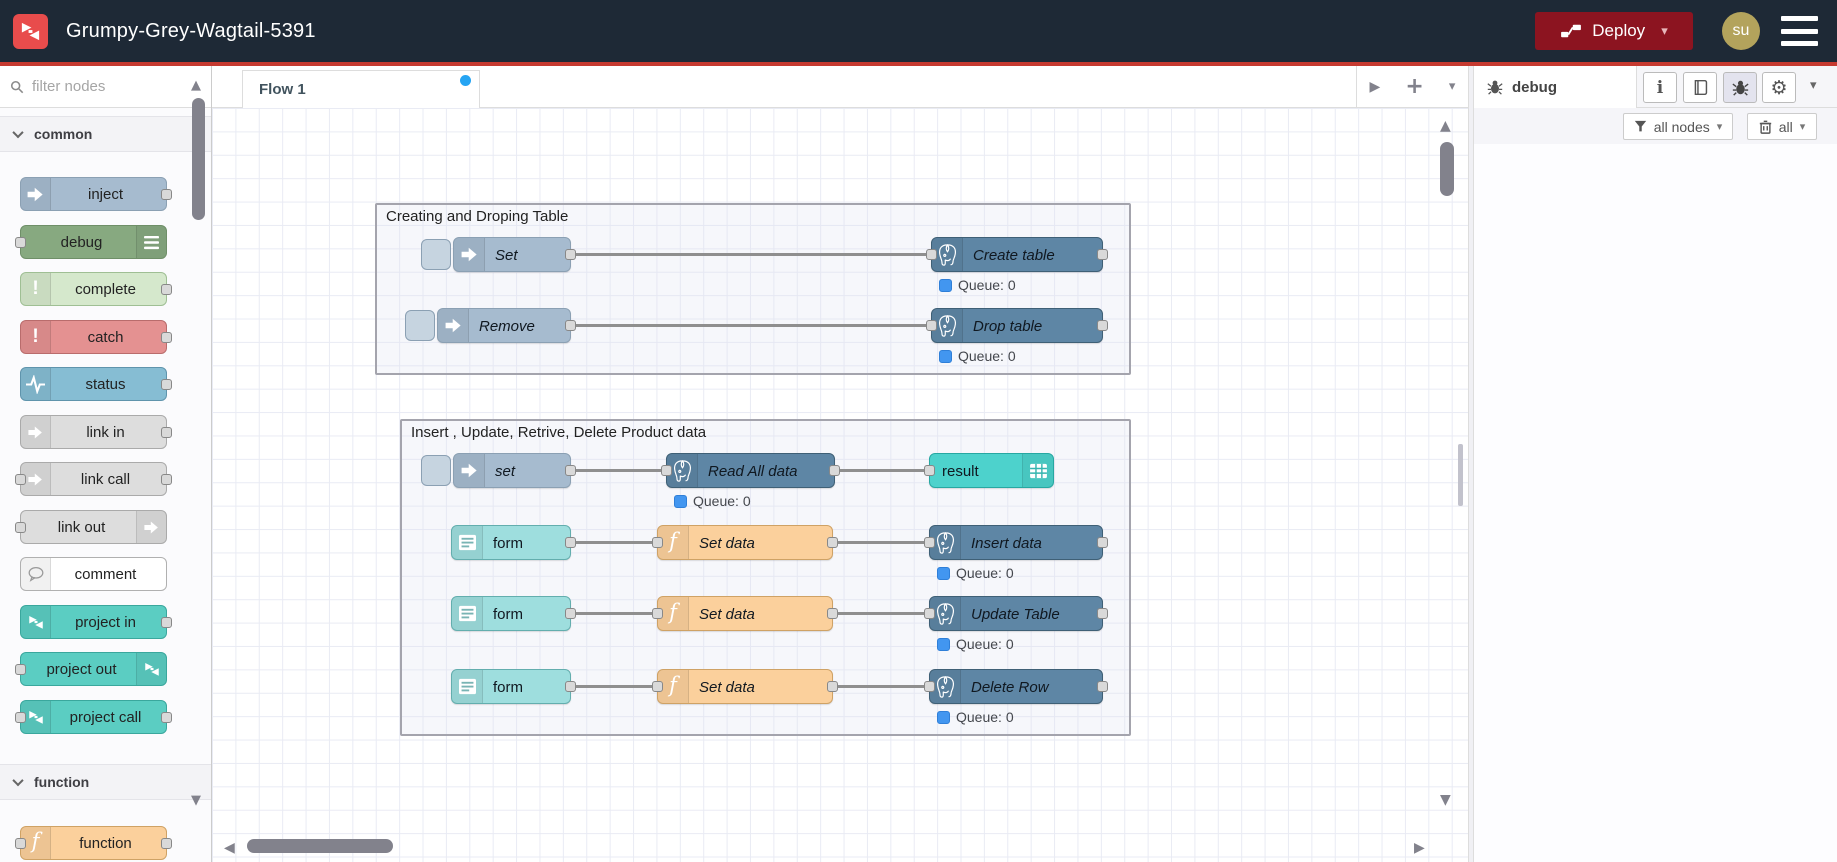 This screenshot has height=862, width=1837. I want to click on canvas-vscrollbar-thumb, so click(1447, 169).